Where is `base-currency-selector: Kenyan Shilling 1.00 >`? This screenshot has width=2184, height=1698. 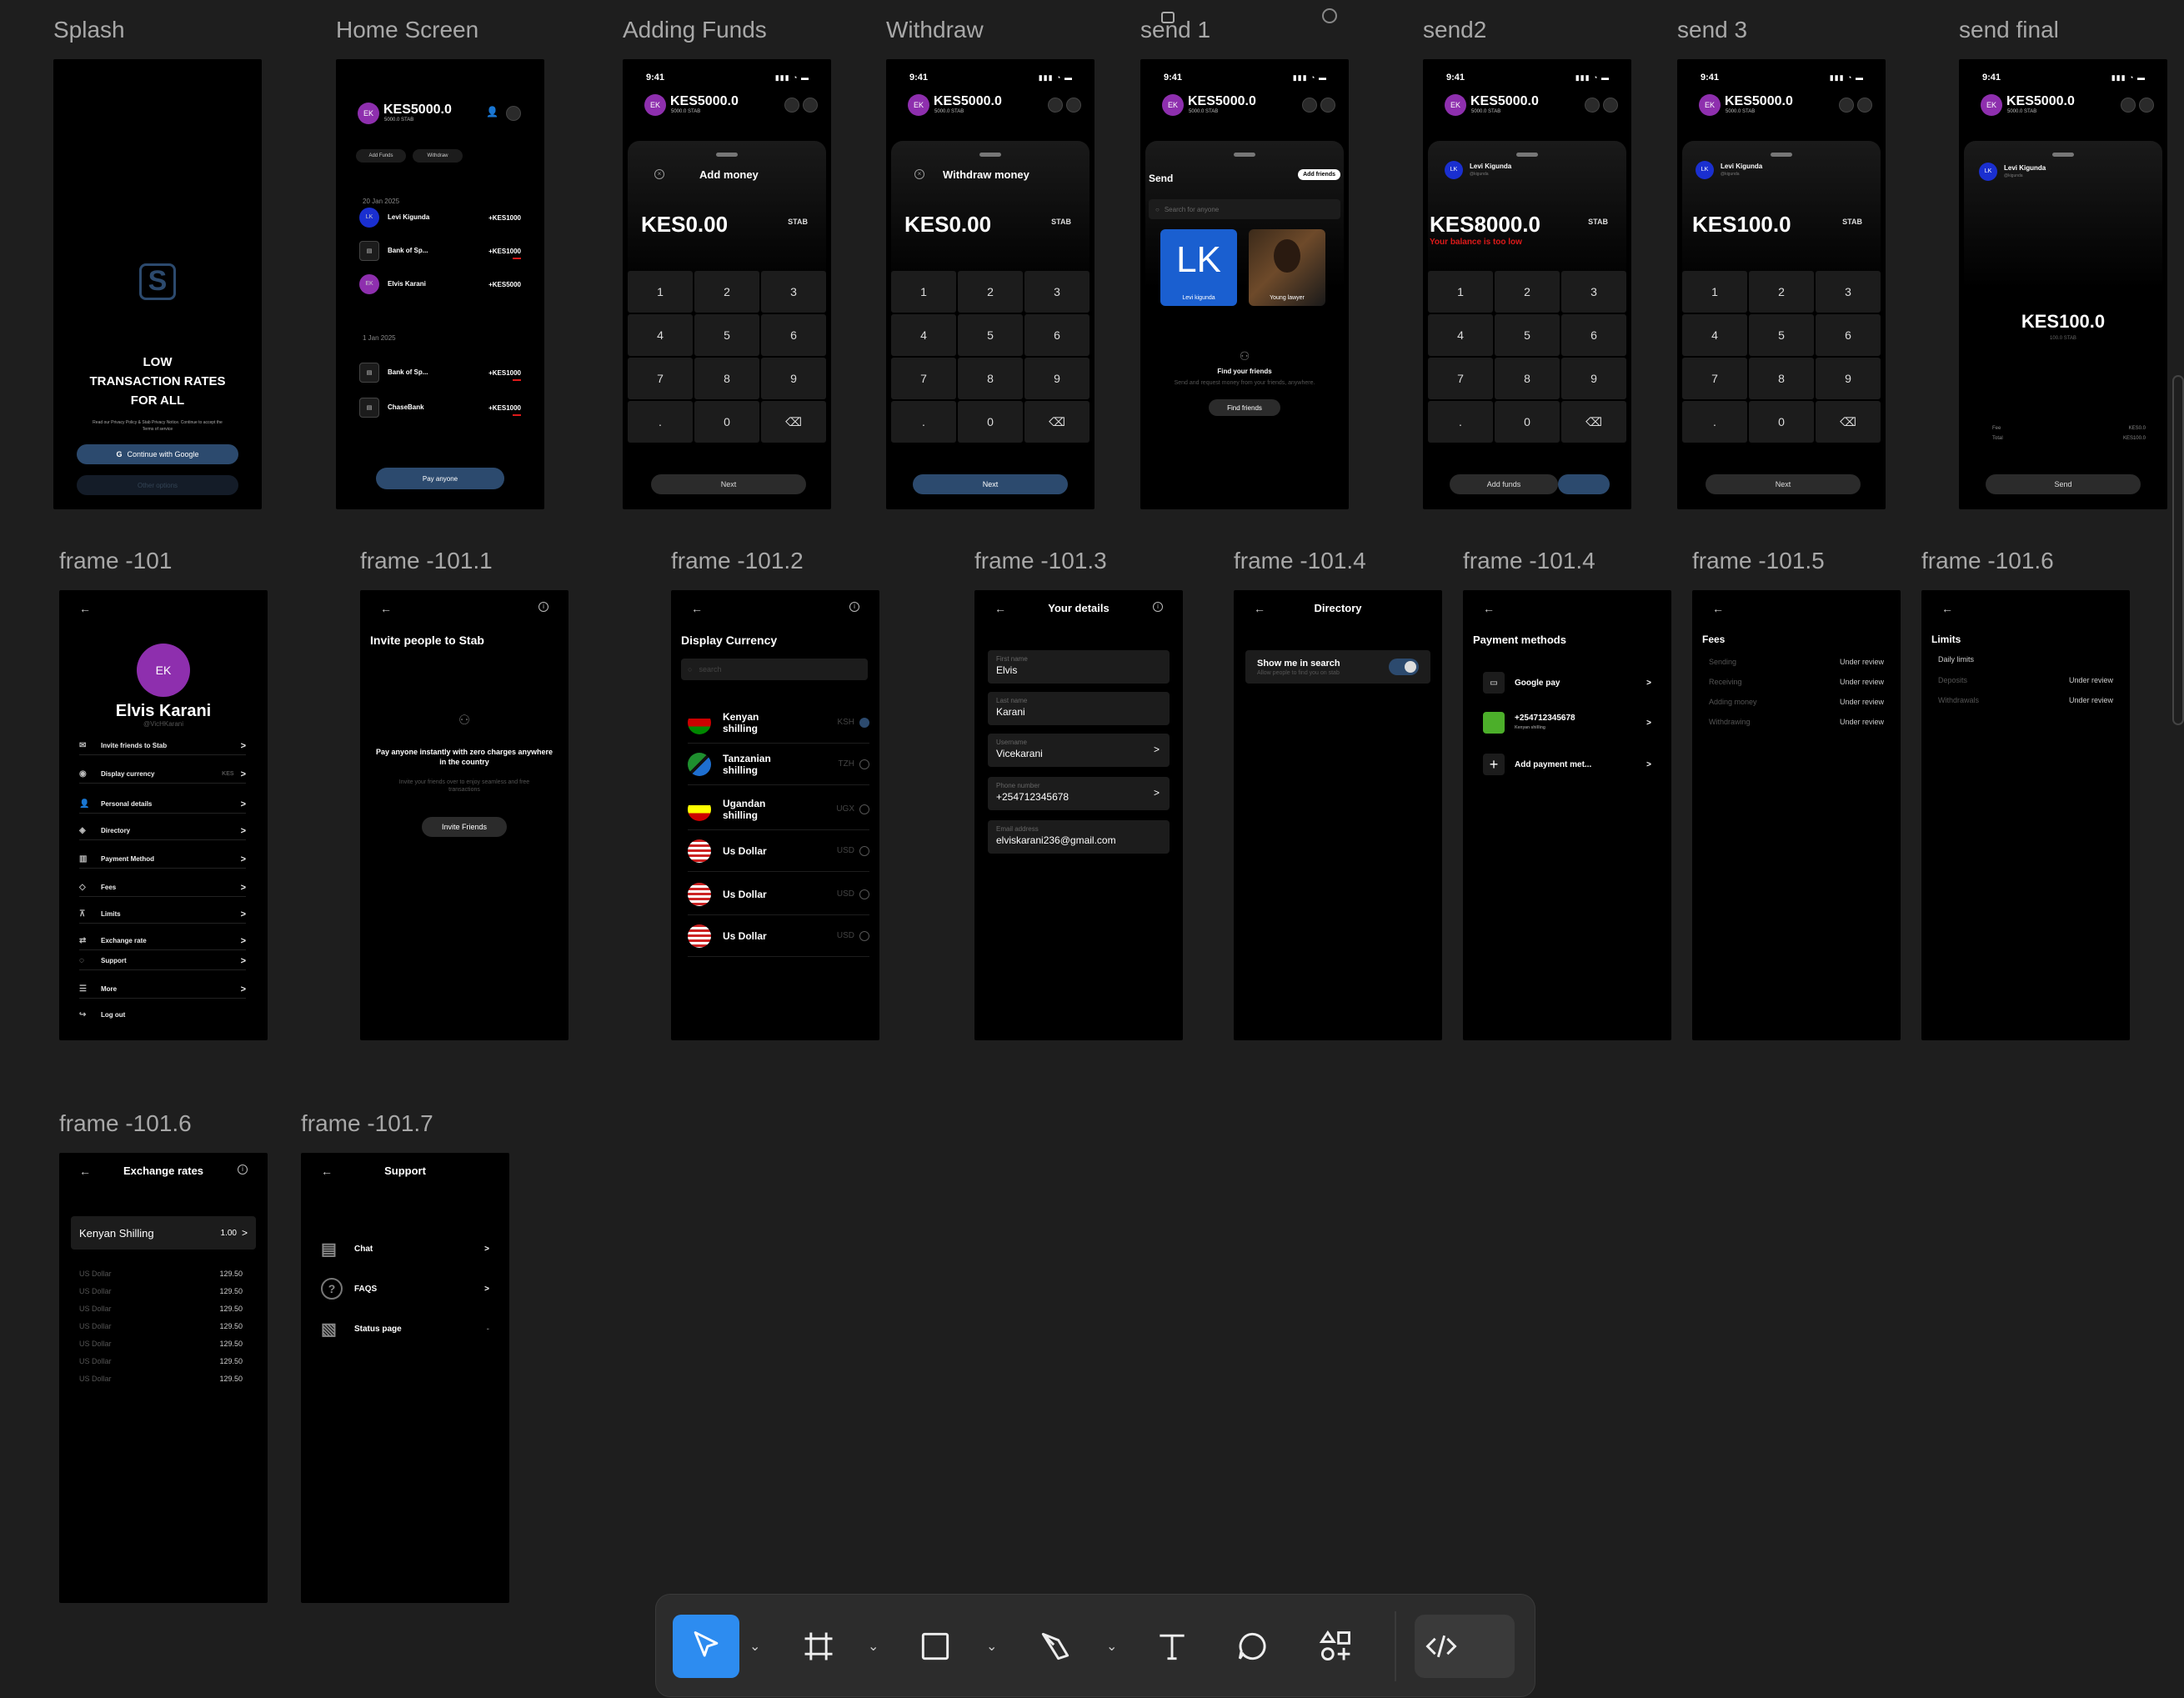
base-currency-selector: Kenyan Shilling 1.00 > is located at coordinates (163, 1233).